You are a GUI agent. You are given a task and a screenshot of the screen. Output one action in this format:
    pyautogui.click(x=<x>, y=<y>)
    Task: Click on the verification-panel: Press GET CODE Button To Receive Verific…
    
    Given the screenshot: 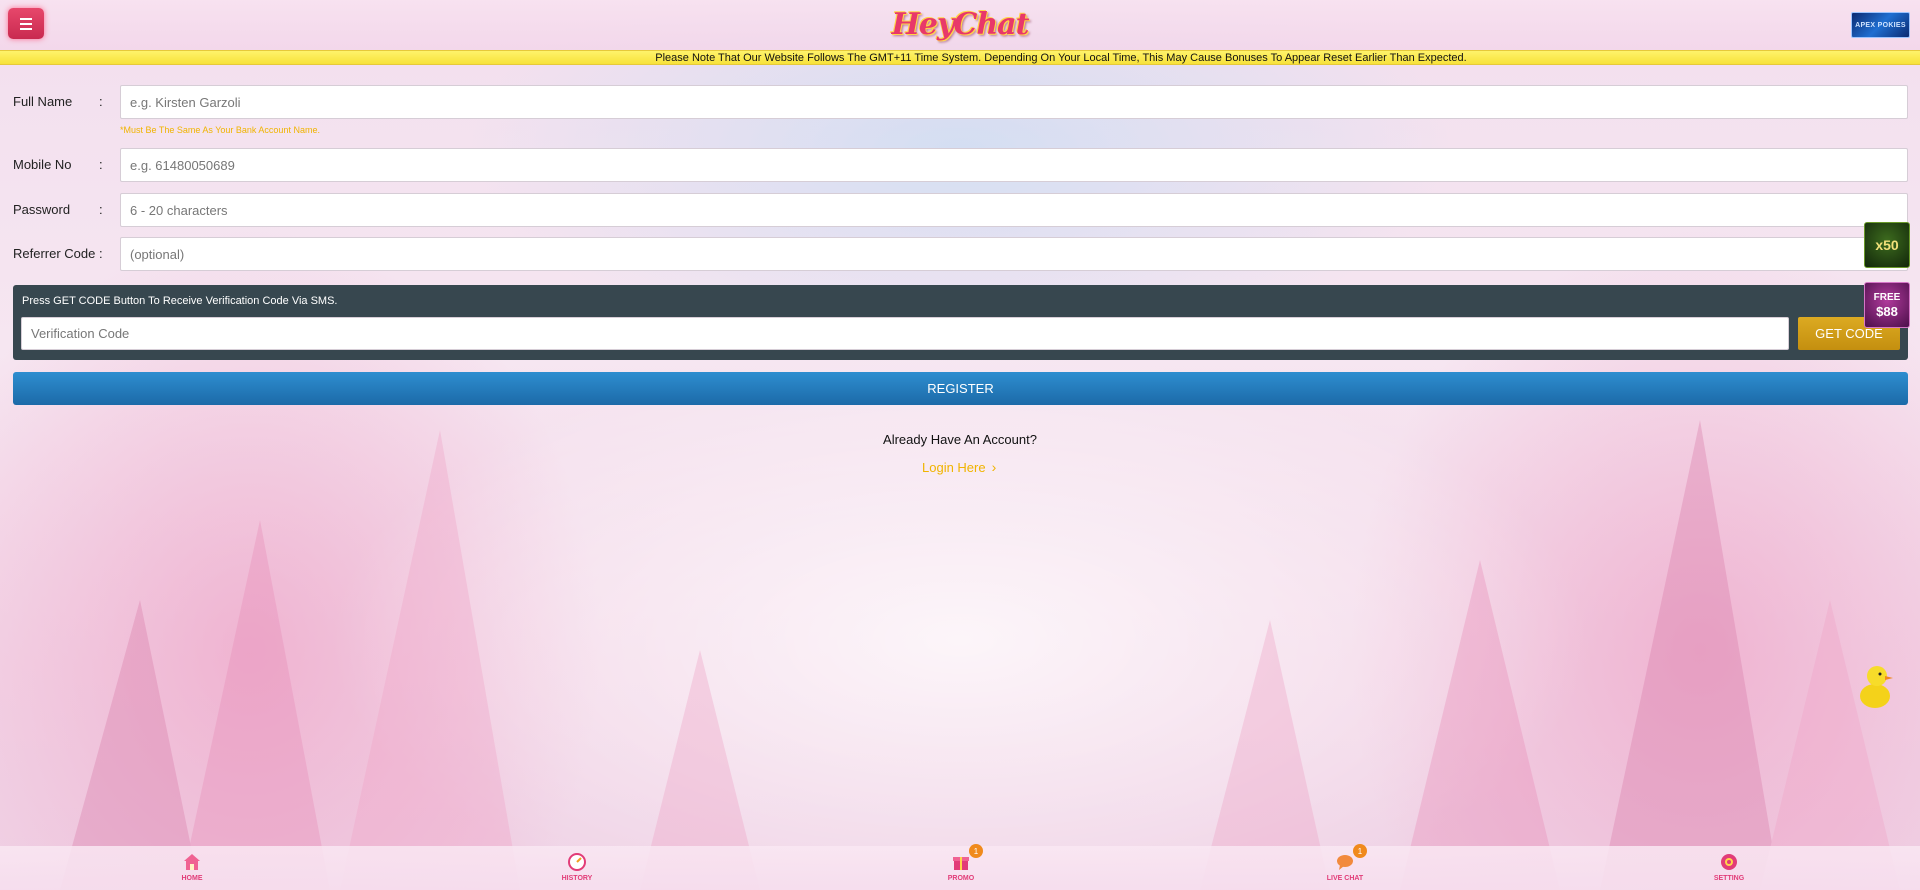 What is the action you would take?
    pyautogui.click(x=960, y=322)
    